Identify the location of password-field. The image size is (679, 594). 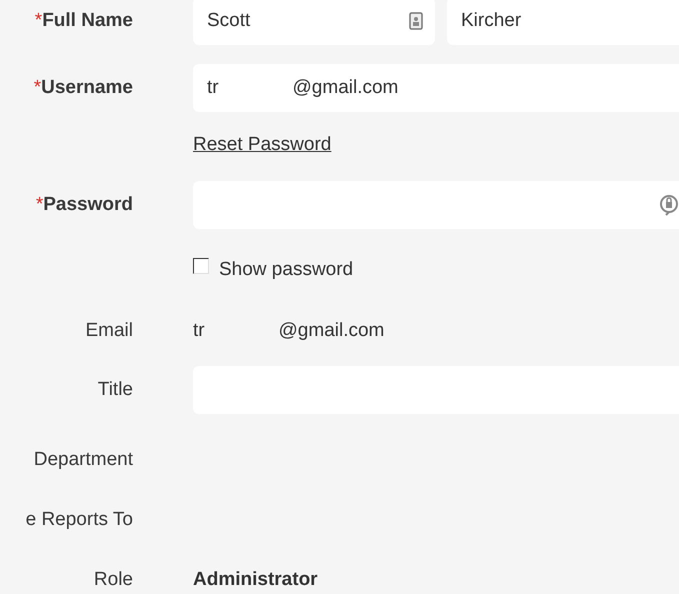
(436, 205).